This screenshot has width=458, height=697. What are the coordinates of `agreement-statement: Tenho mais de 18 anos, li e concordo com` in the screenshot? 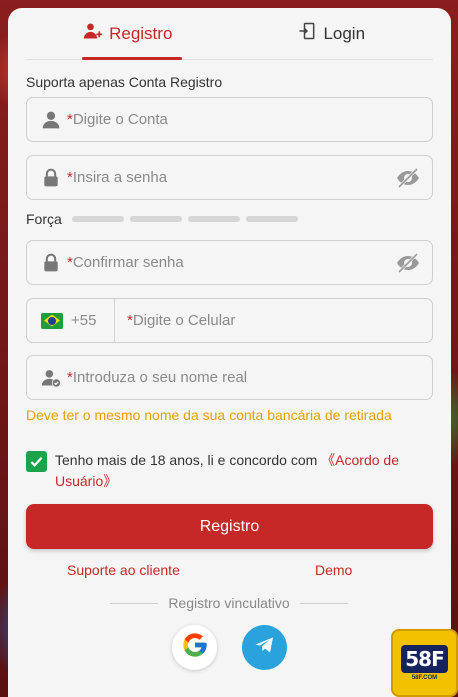 It's located at (188, 460).